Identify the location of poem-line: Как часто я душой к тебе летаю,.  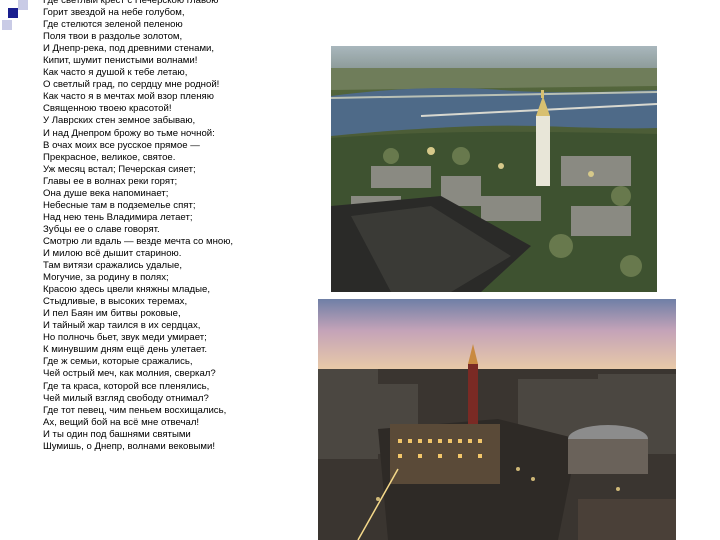
(115, 73).